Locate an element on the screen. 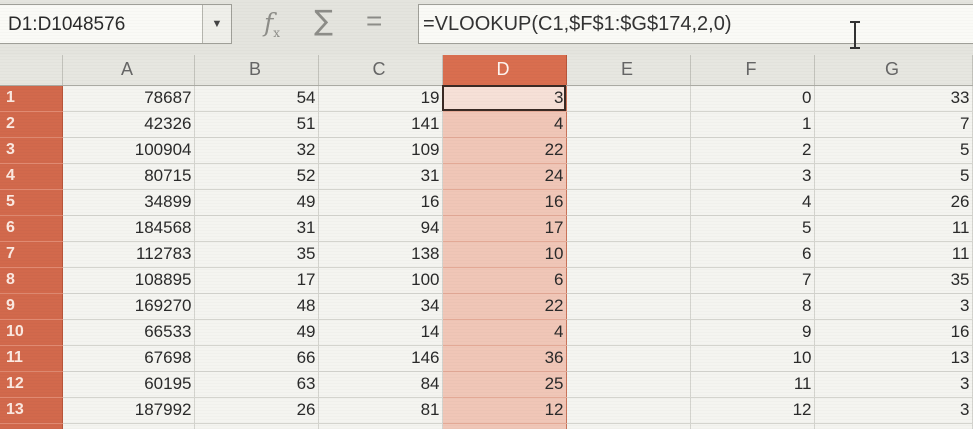 The height and width of the screenshot is (429, 973). cell-a7: 112783 is located at coordinates (128, 254).